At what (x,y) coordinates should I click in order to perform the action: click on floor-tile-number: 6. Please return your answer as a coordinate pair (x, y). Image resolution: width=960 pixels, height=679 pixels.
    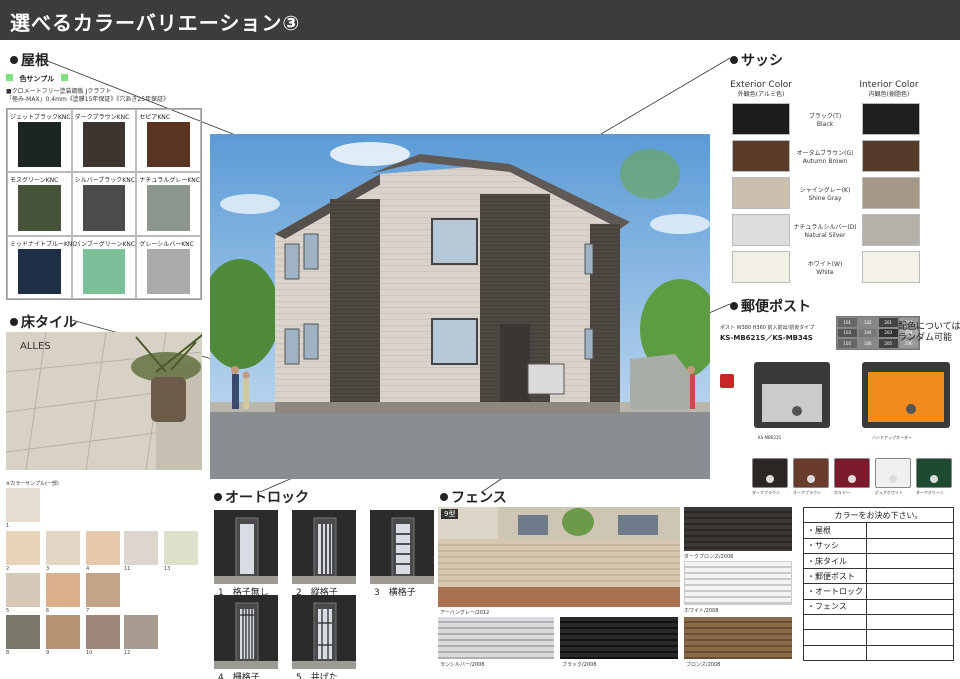
    Looking at the image, I should click on (48, 611).